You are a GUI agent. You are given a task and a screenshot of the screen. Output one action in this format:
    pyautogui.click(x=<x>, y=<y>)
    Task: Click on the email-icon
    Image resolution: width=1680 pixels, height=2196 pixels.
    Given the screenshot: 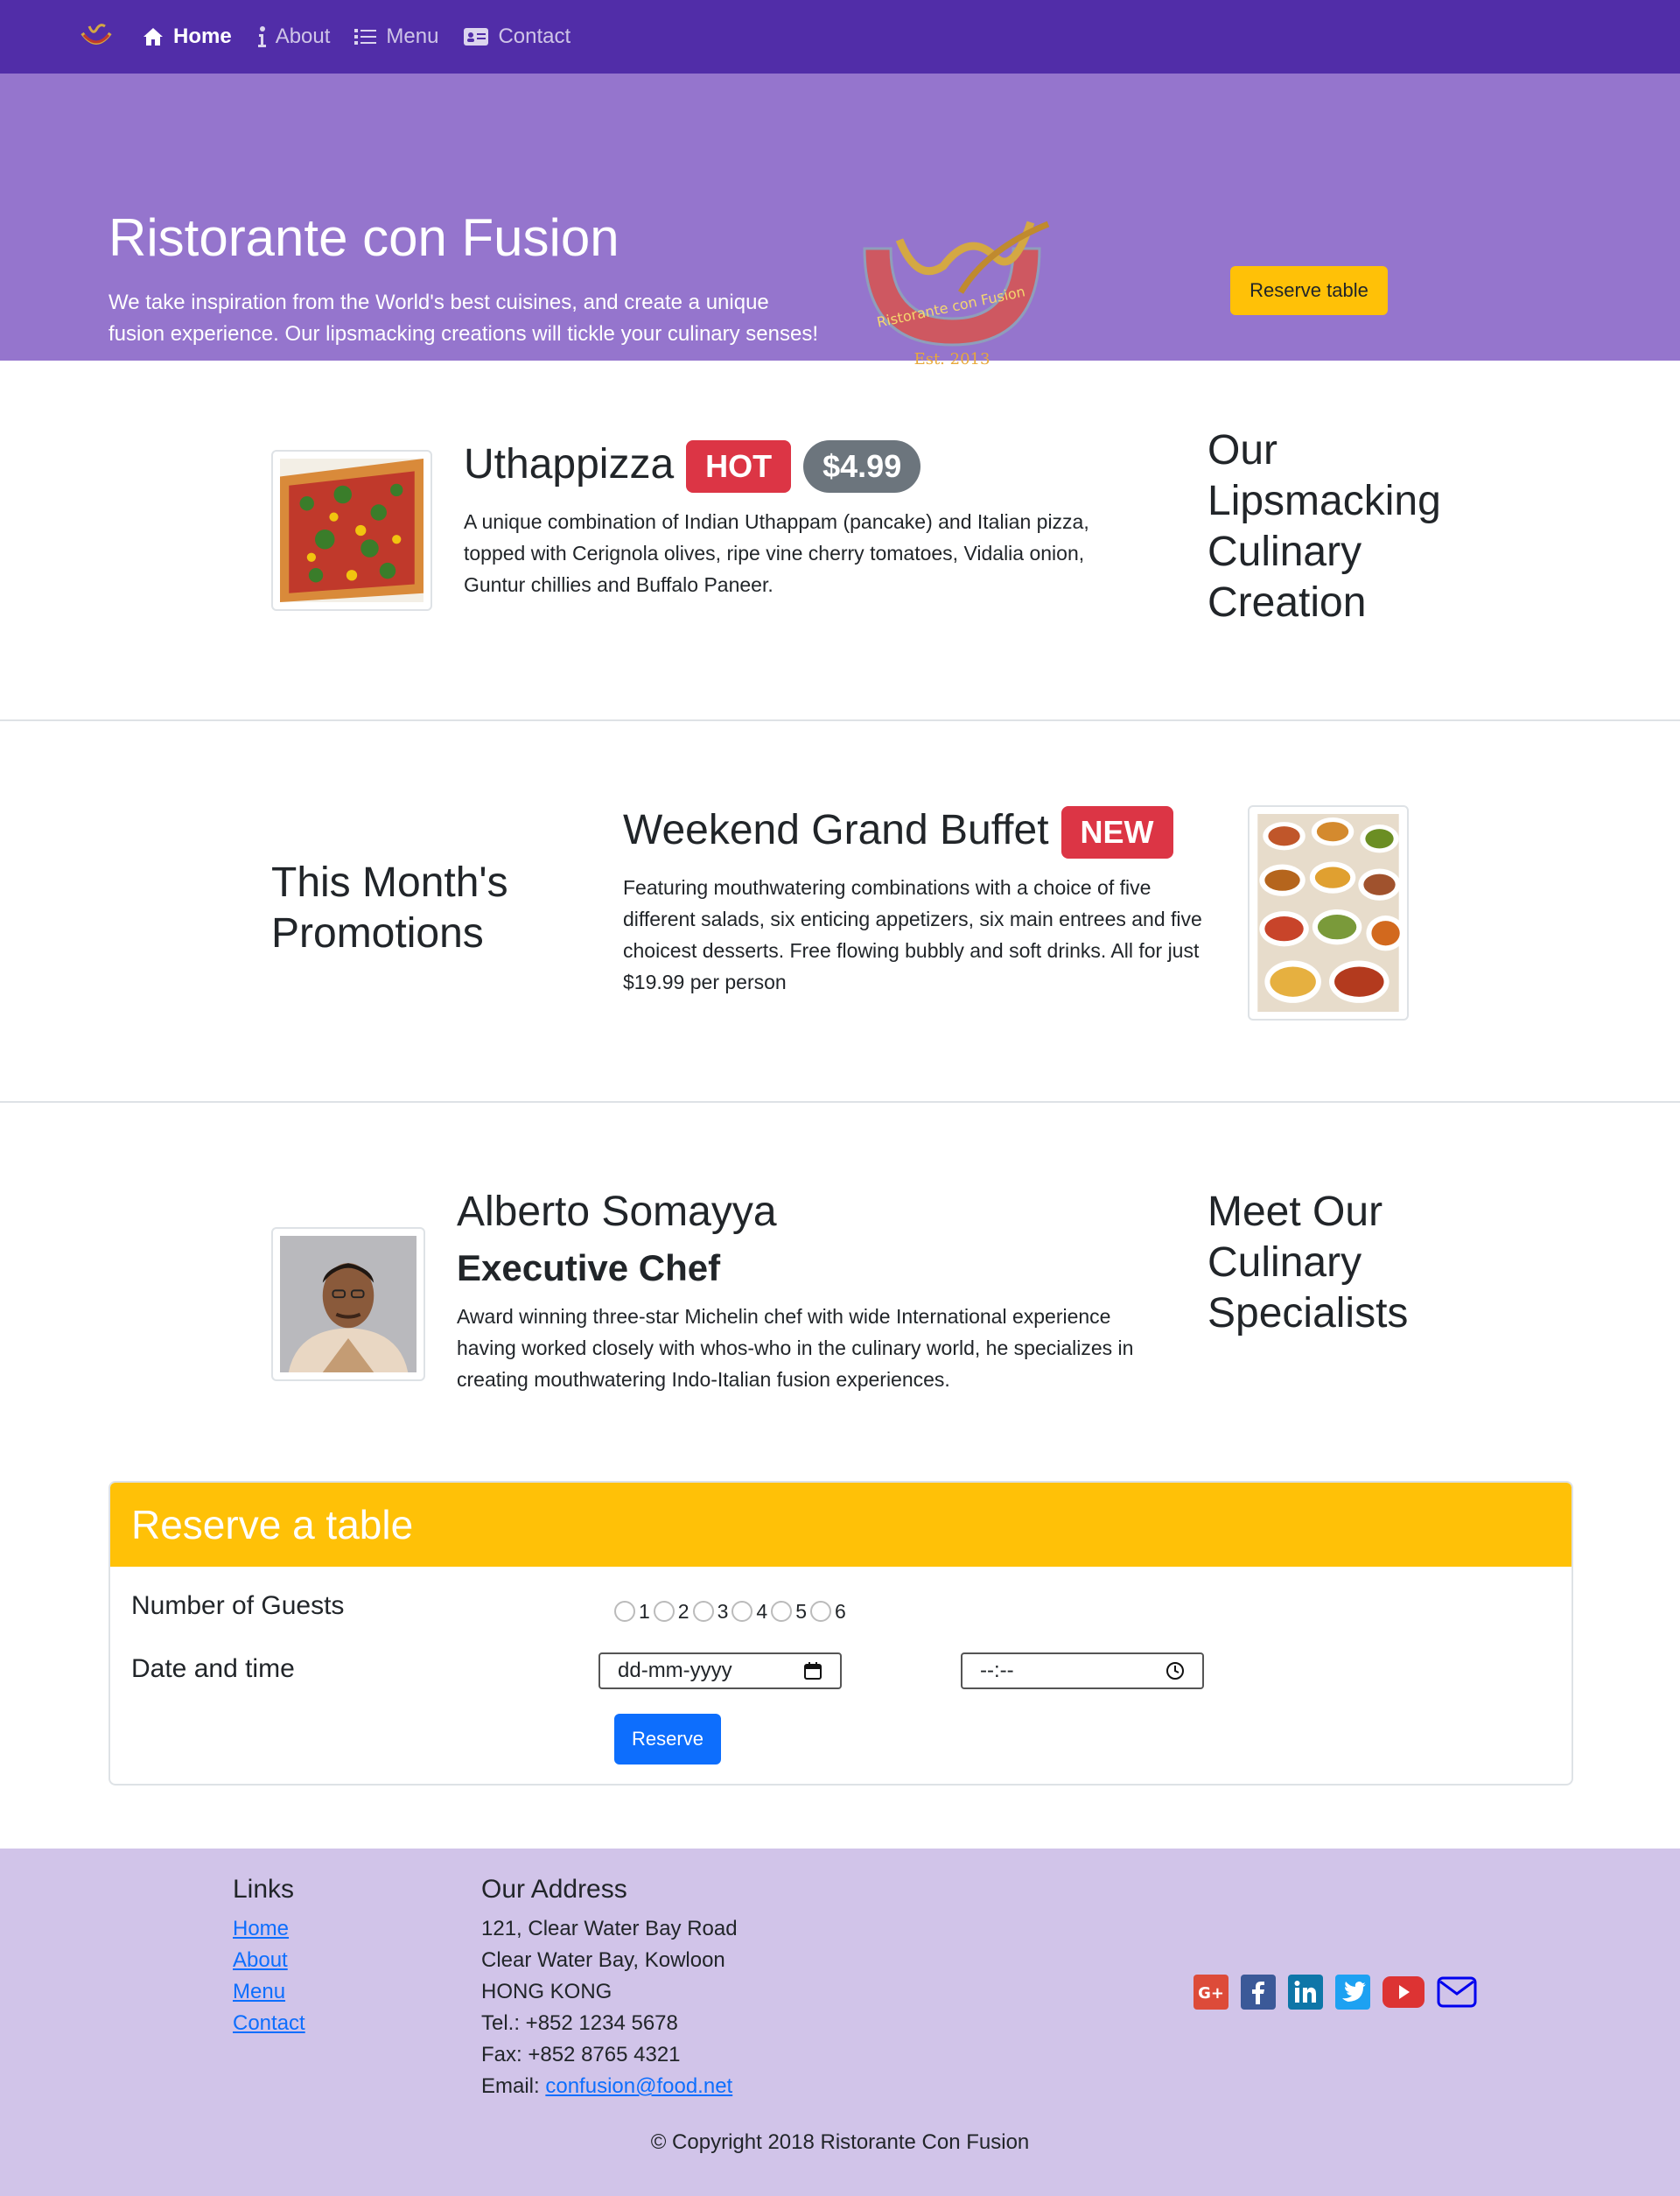 What is the action you would take?
    pyautogui.click(x=1457, y=1992)
    